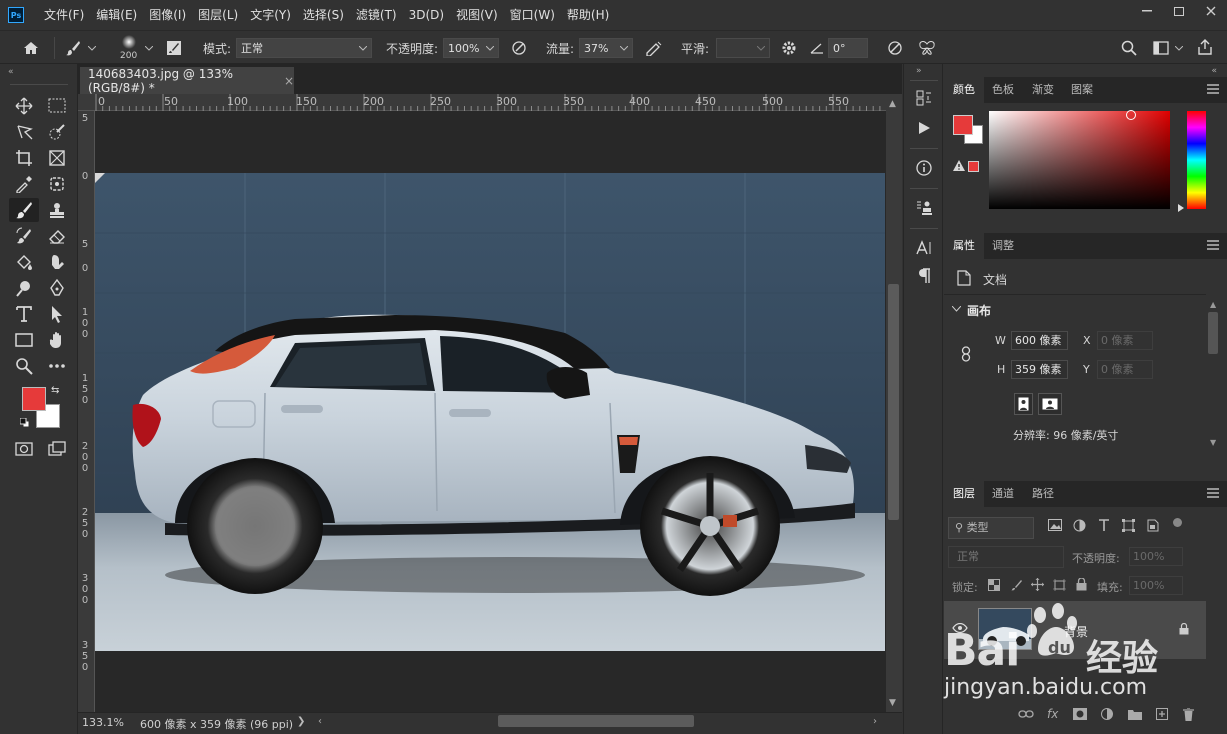 Image resolution: width=1227 pixels, height=734 pixels. What do you see at coordinates (1177, 522) in the screenshot?
I see `filter-toggle-icon` at bounding box center [1177, 522].